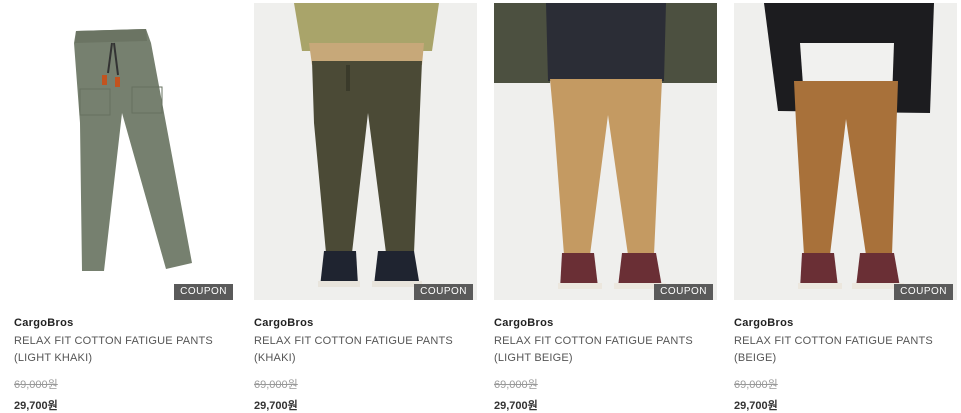 The height and width of the screenshot is (413, 961). What do you see at coordinates (359, 350) in the screenshot?
I see `product-name: RELAX FIT COTTON FATIGUE PANTS (KHAKI)` at bounding box center [359, 350].